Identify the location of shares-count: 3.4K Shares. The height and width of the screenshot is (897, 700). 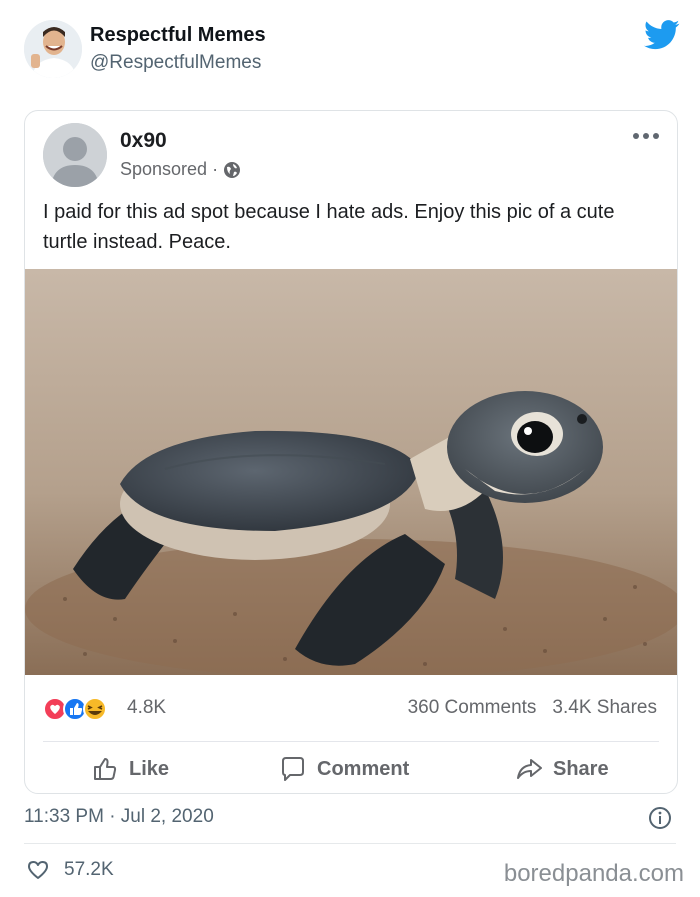
(604, 708).